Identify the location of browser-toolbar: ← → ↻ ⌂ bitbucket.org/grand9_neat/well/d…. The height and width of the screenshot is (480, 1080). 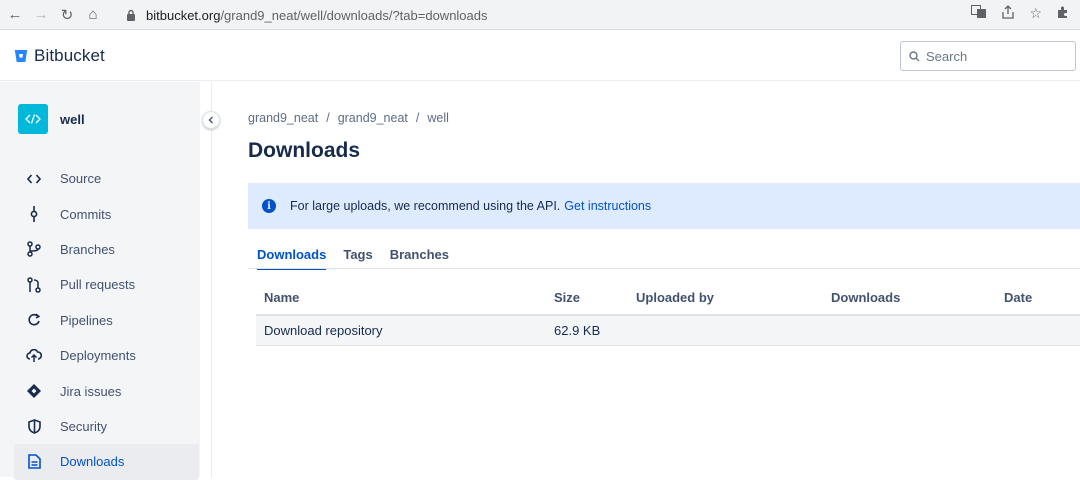
(540, 15).